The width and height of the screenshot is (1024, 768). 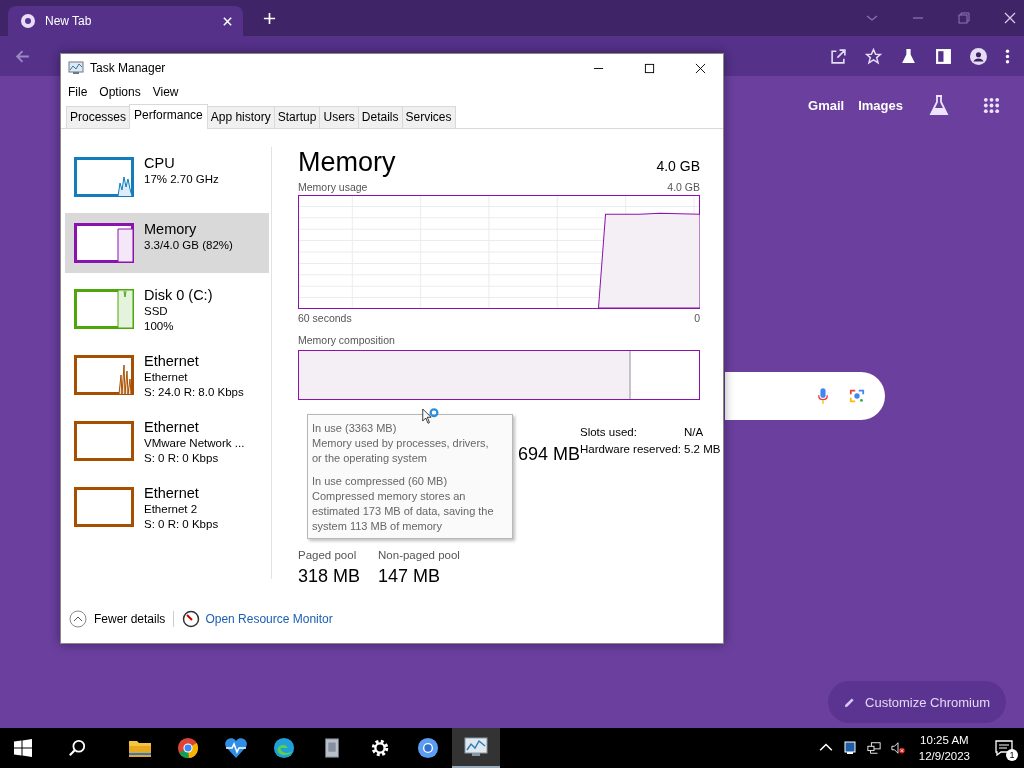 I want to click on menu-item: View, so click(x=165, y=92).